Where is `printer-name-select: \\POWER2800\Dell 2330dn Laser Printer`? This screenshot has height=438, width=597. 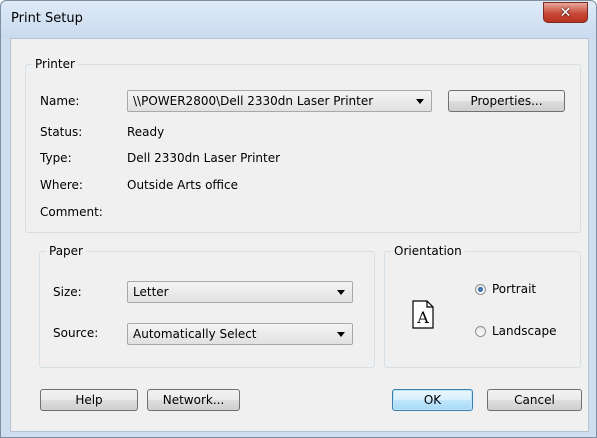
printer-name-select: \\POWER2800\Dell 2330dn Laser Printer is located at coordinates (279, 101).